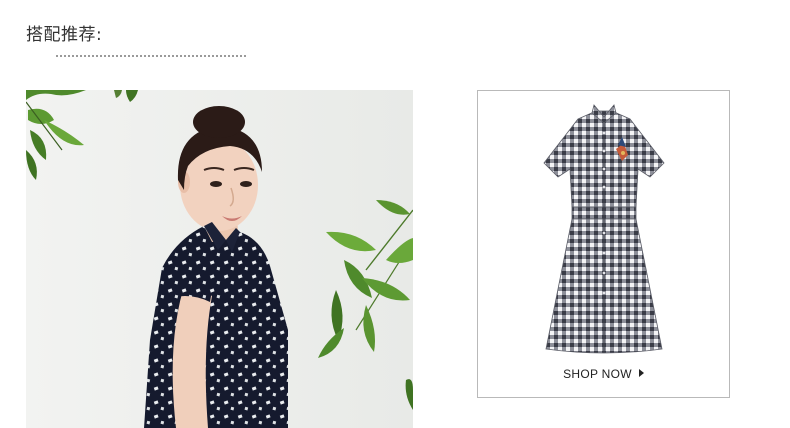 This screenshot has height=428, width=790. I want to click on dotted-divider, so click(151, 56).